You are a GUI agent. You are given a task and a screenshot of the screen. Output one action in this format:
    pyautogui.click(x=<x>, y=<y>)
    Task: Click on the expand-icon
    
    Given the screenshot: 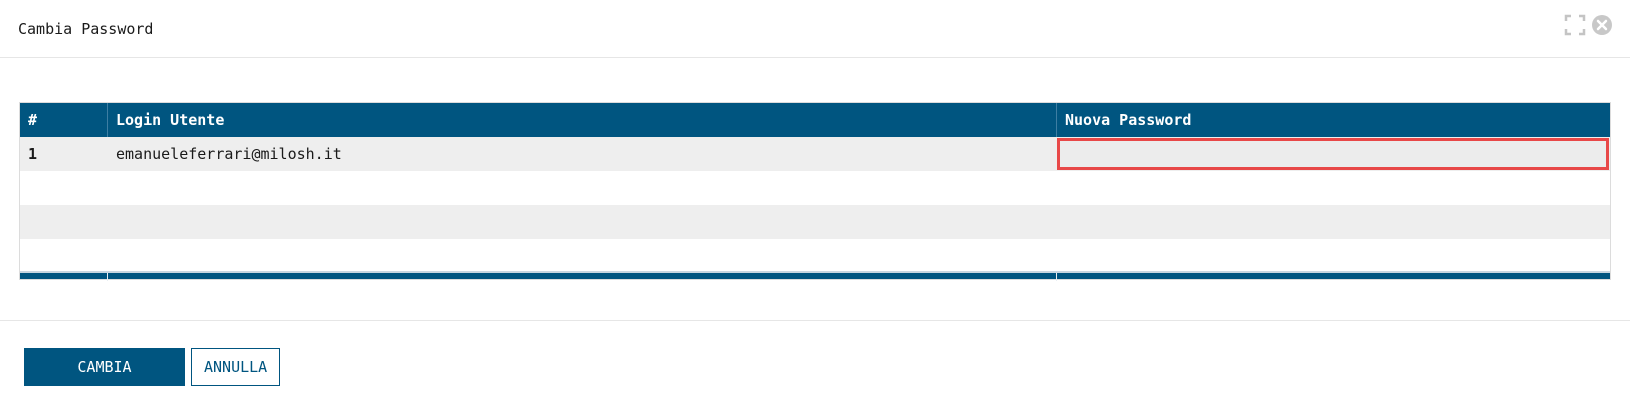 What is the action you would take?
    pyautogui.click(x=1575, y=25)
    